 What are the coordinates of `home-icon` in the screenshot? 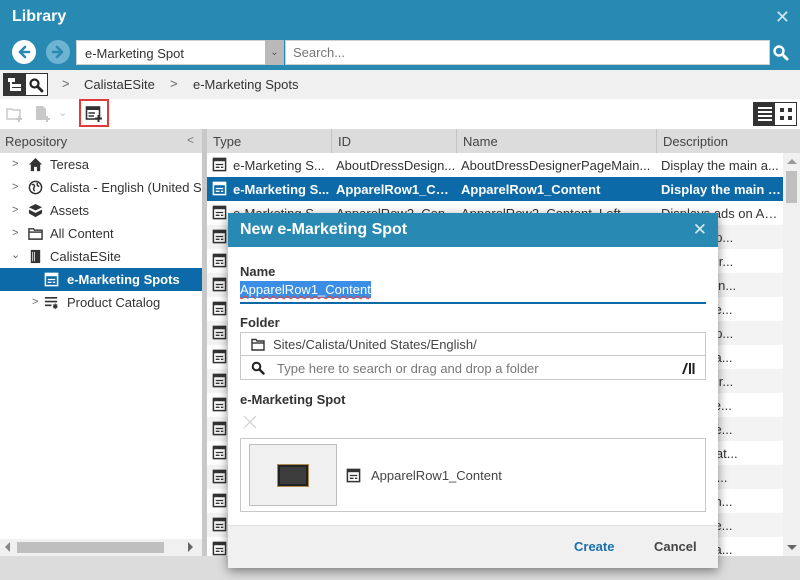 It's located at (35, 164).